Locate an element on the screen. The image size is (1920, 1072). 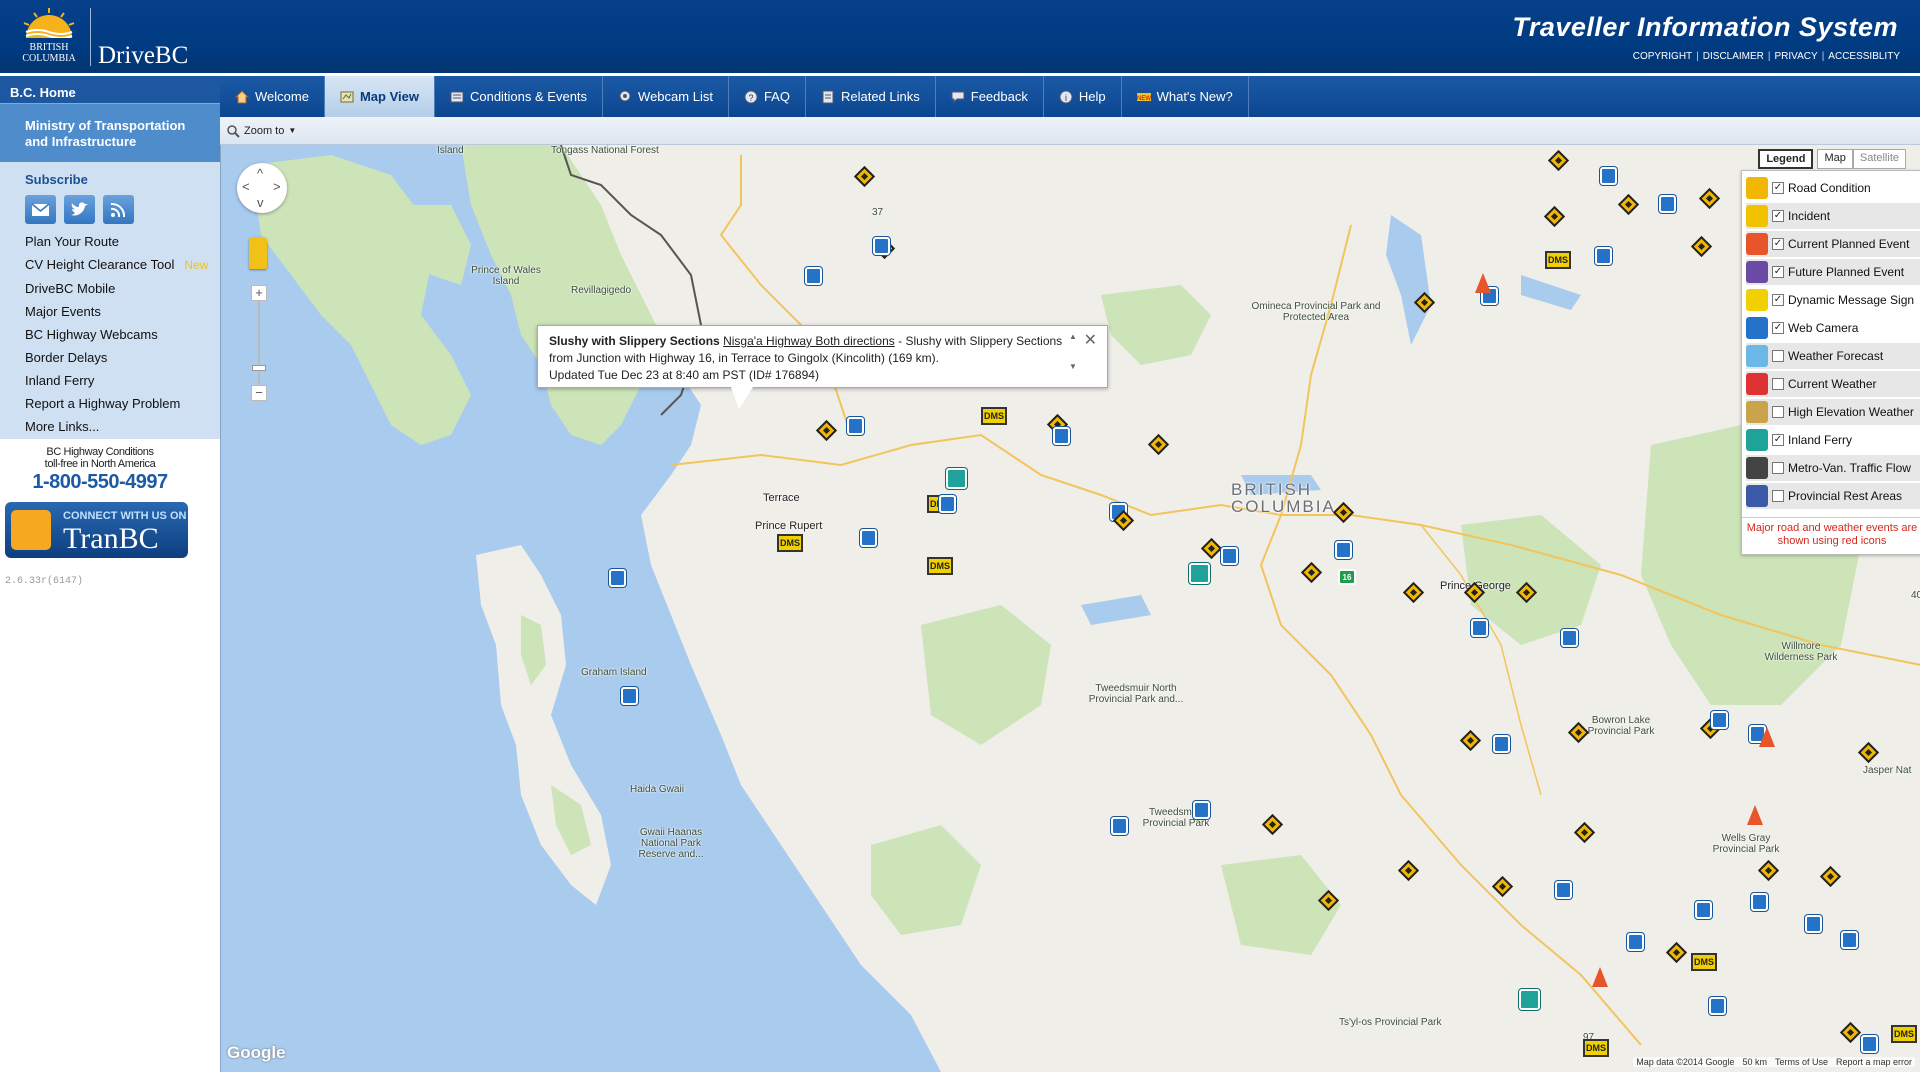
street-view-pegman-icon is located at coordinates (258, 253).